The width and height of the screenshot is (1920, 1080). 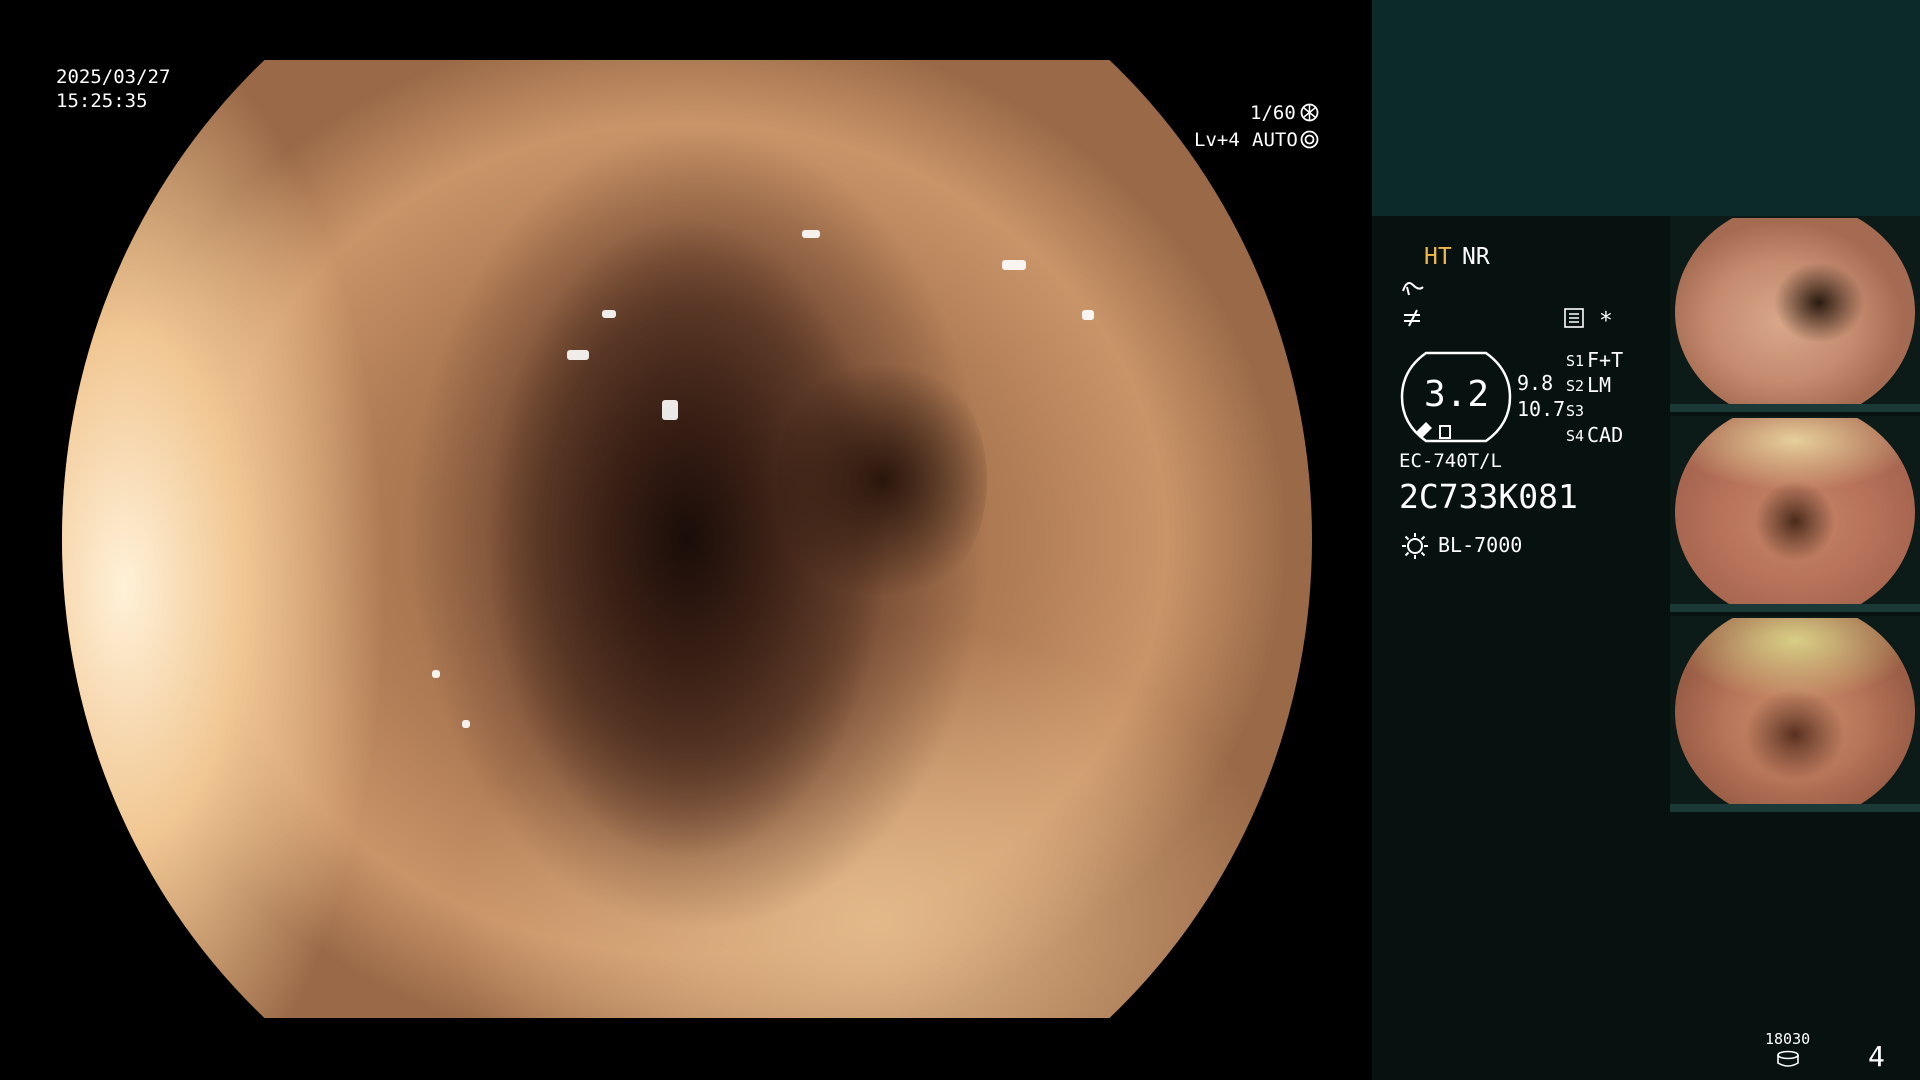 I want to click on light-source-label: BL-7000, so click(x=1480, y=545).